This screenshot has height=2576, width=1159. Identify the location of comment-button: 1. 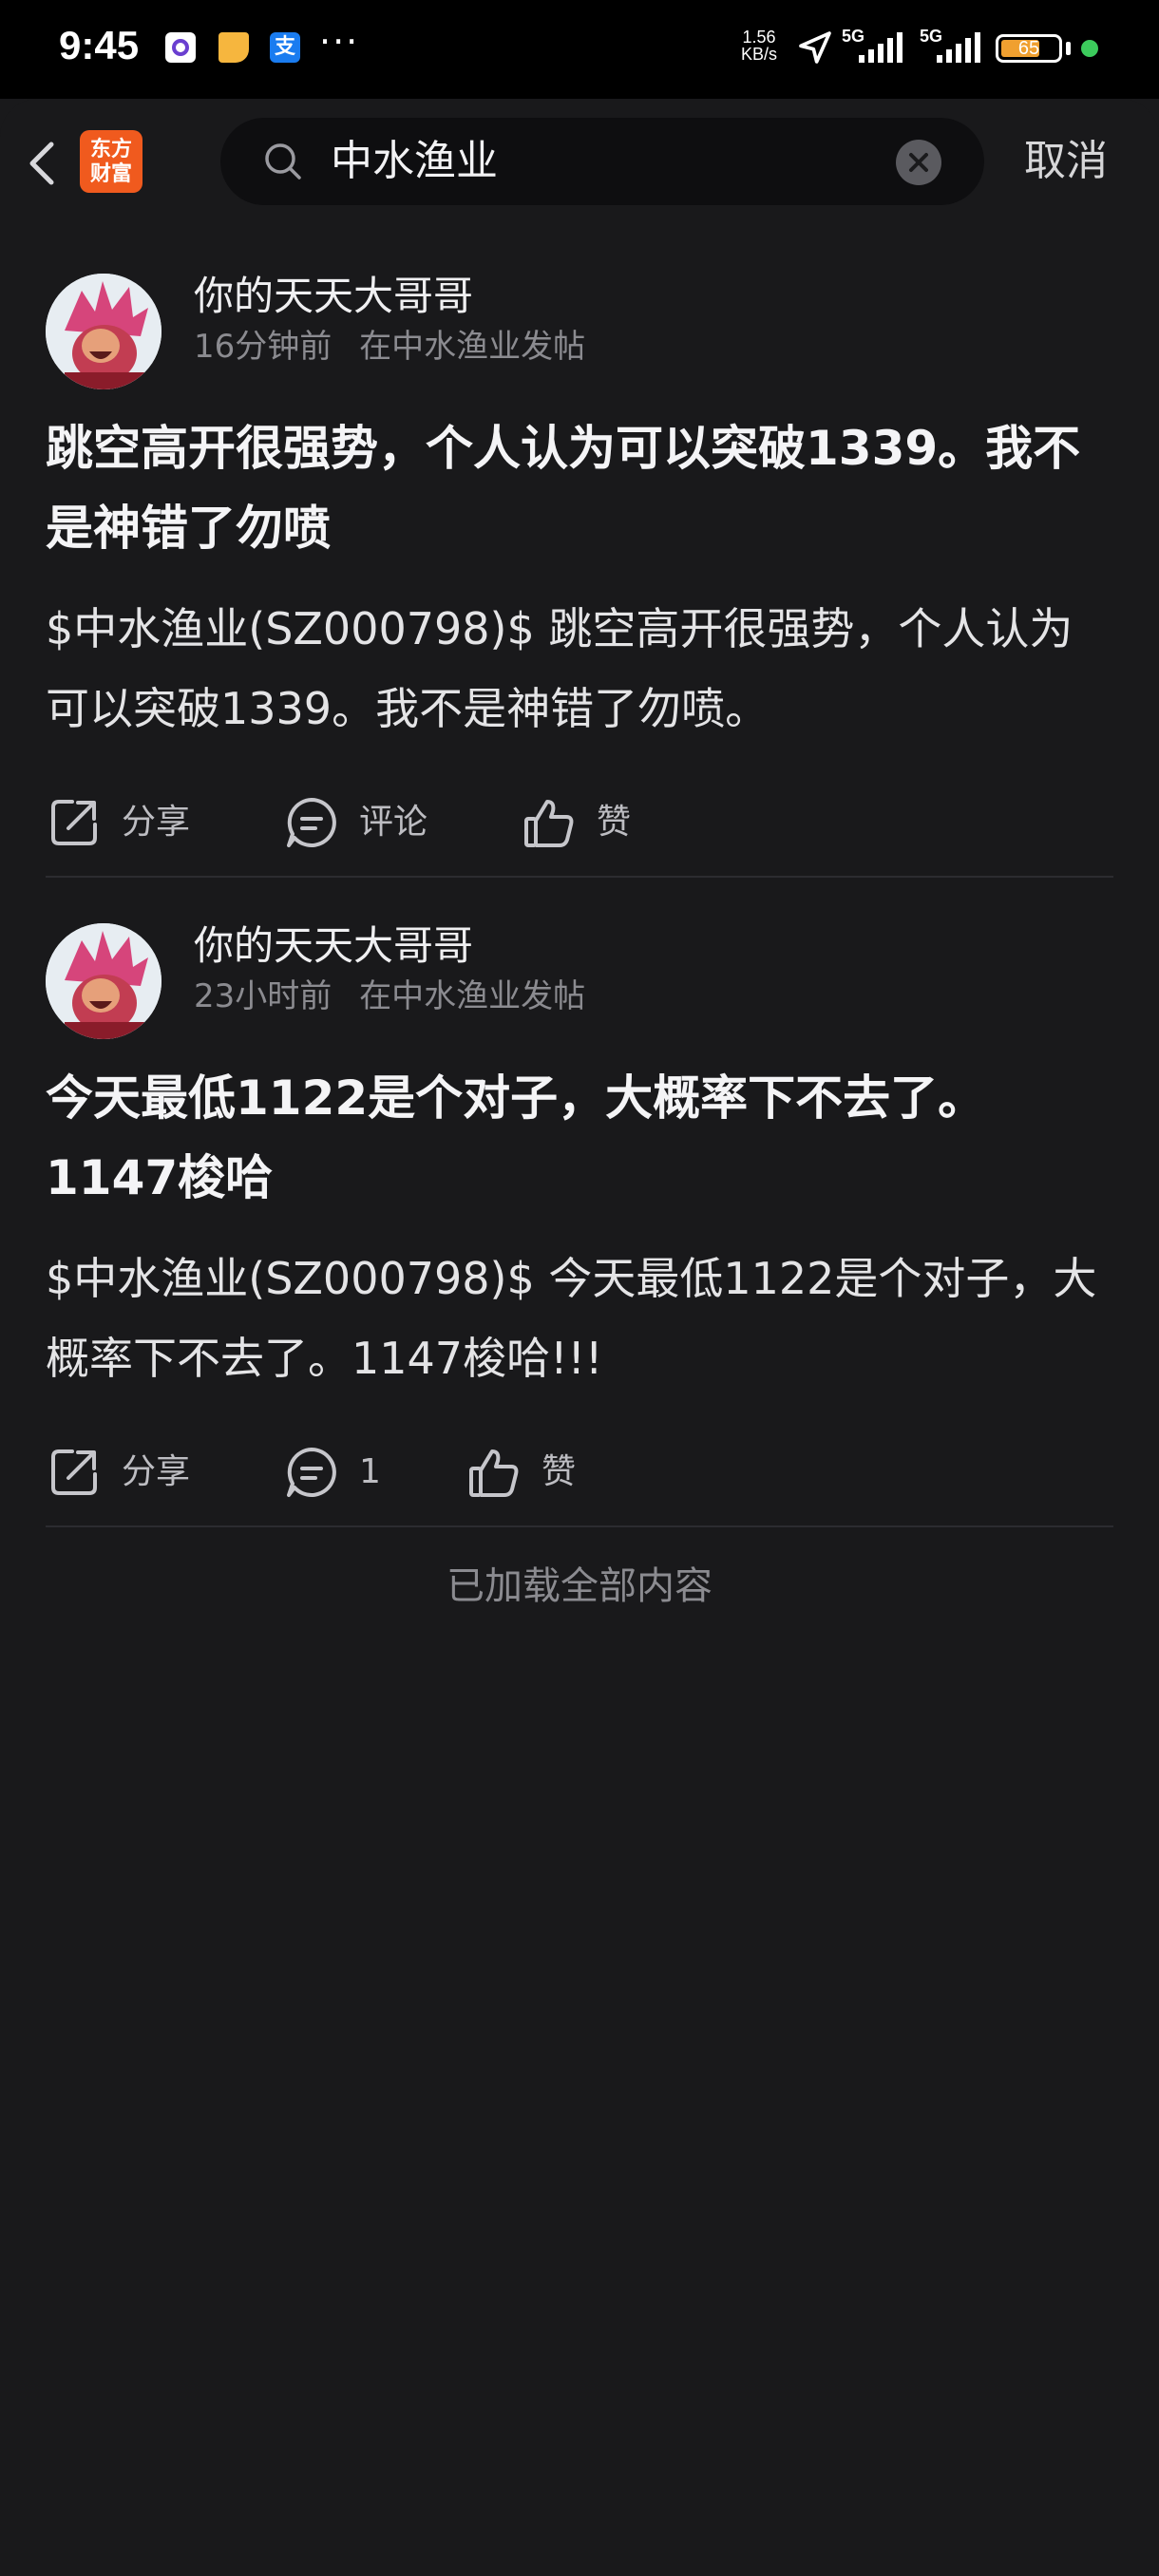
(332, 1472).